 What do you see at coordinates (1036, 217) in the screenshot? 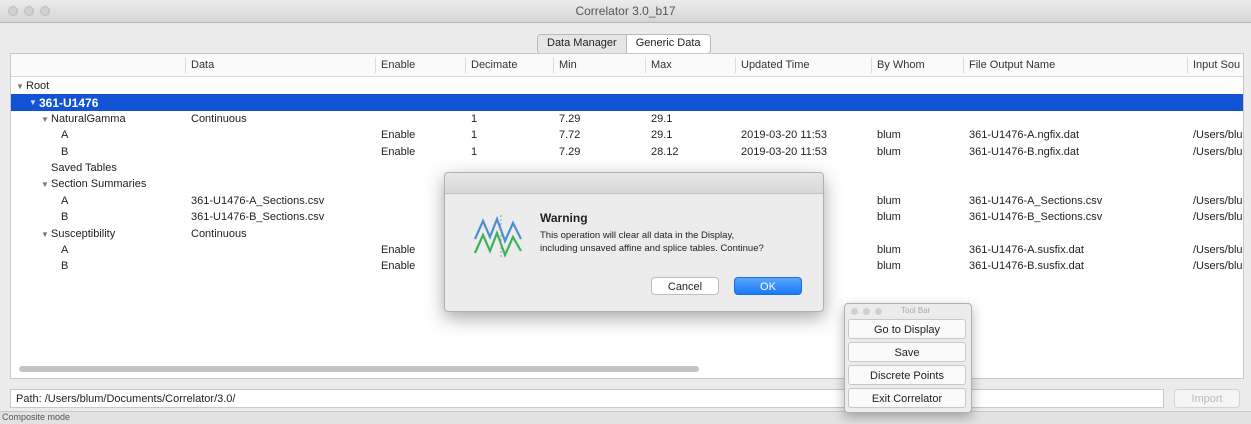
I see `table-cell: 361-U1476-B_Sections.csv` at bounding box center [1036, 217].